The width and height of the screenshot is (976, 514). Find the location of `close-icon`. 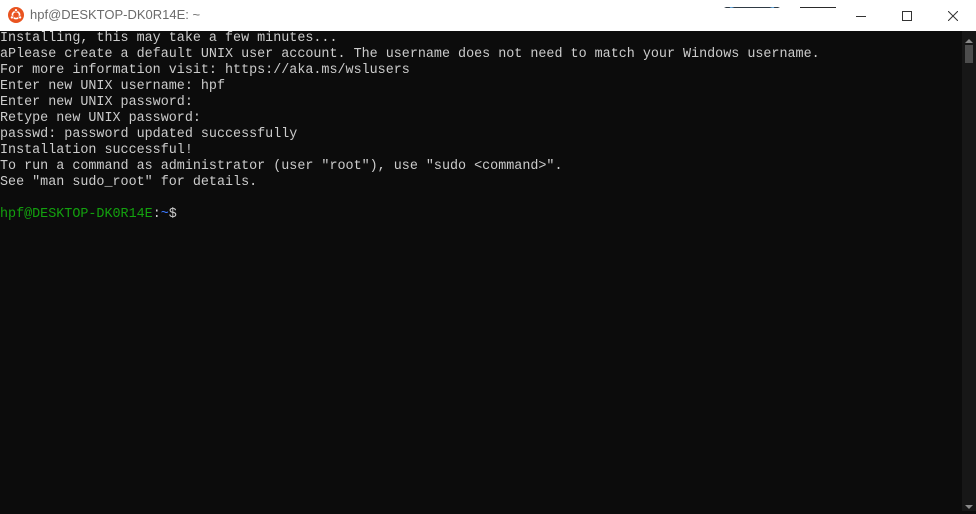

close-icon is located at coordinates (953, 15).